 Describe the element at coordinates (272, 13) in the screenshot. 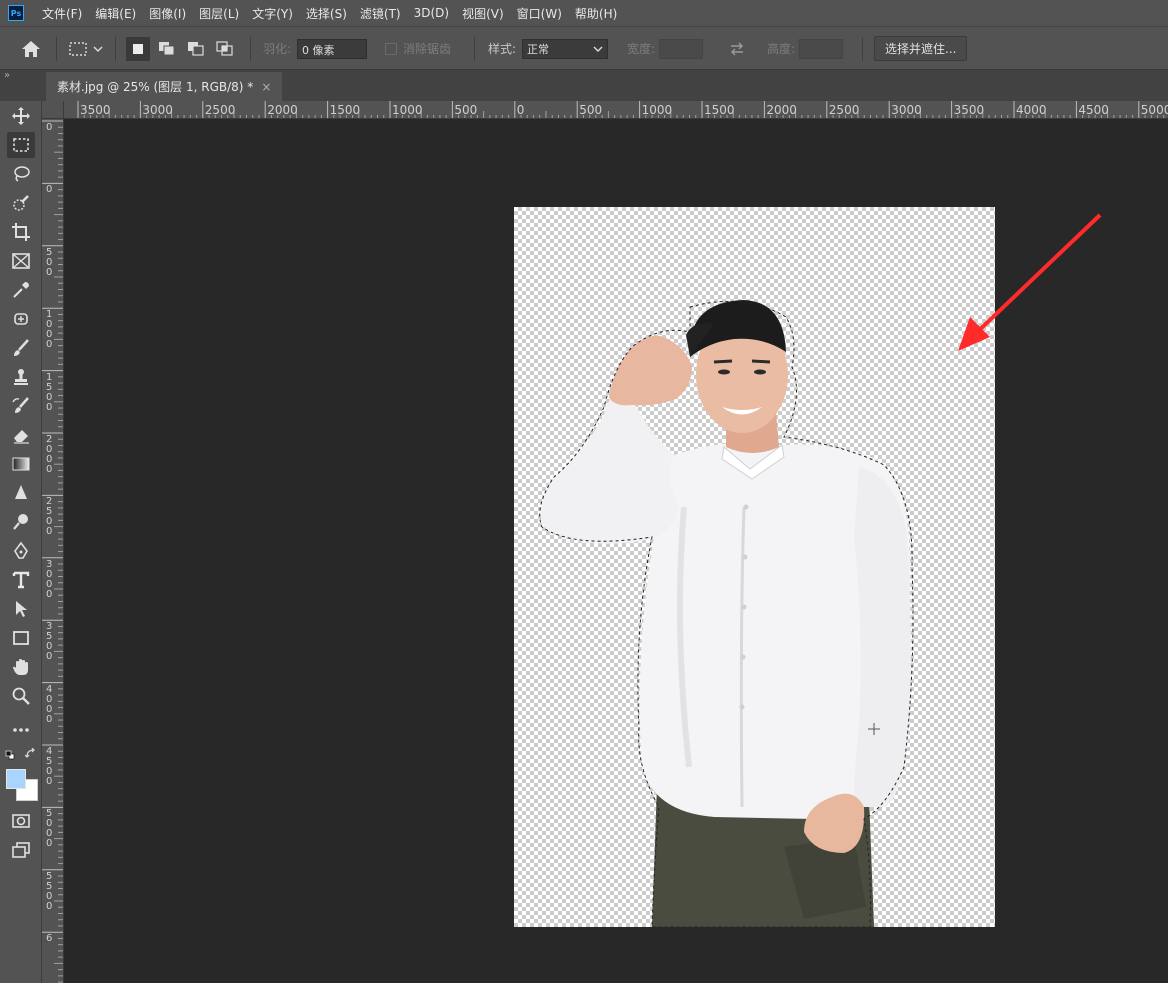

I see `menu-type: 文字(Y)` at that location.